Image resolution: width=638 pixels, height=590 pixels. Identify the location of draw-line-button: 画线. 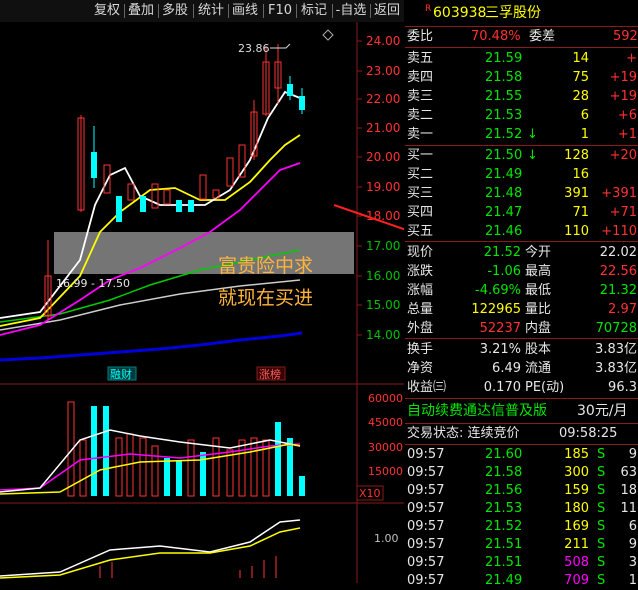
(245, 11).